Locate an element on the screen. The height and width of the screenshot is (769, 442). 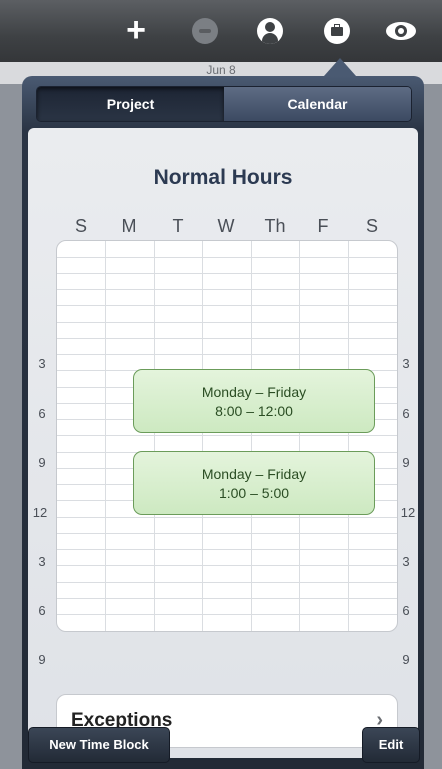
person-icon is located at coordinates (270, 31).